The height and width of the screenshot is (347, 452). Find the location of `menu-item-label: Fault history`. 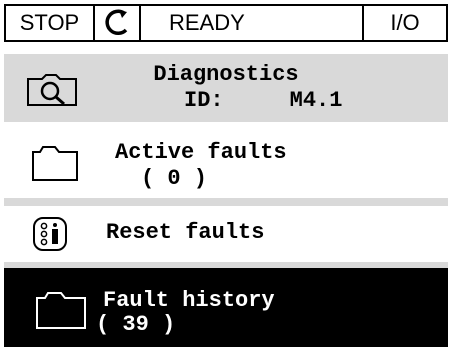

menu-item-label: Fault history is located at coordinates (189, 300).